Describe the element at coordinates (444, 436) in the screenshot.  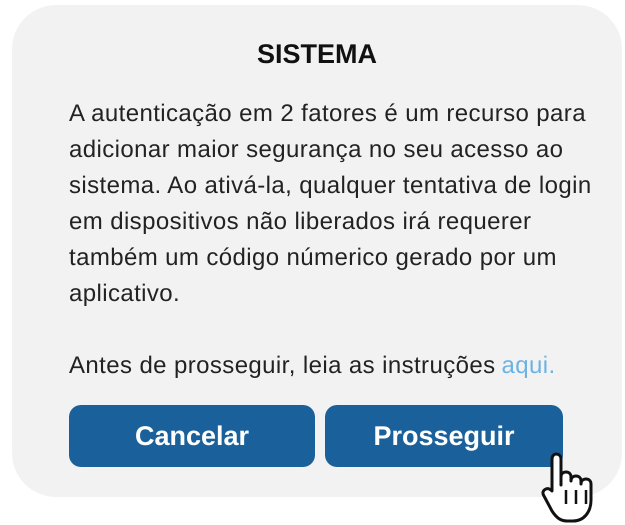
I see `proceed-button: Prosseguir` at that location.